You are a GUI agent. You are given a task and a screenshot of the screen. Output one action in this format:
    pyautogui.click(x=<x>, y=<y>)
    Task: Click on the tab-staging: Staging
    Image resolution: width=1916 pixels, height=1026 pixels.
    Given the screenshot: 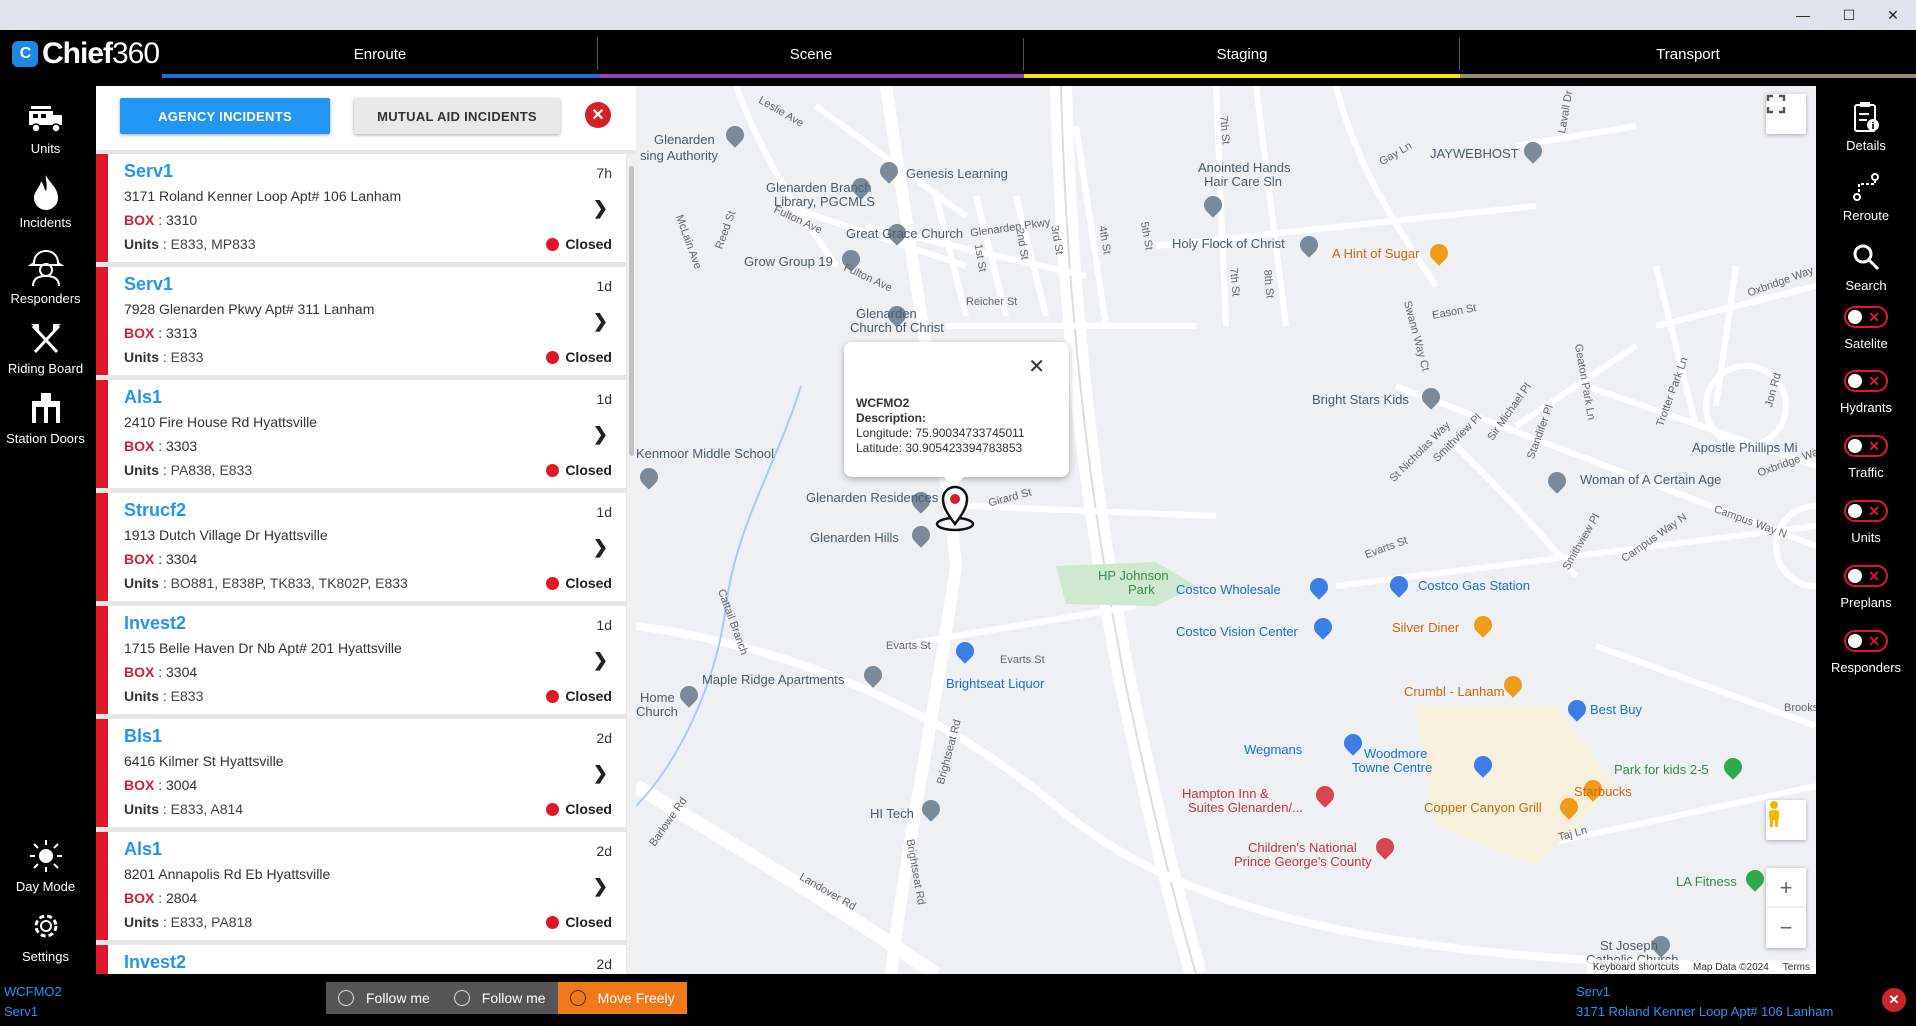 What is the action you would take?
    pyautogui.click(x=1242, y=54)
    